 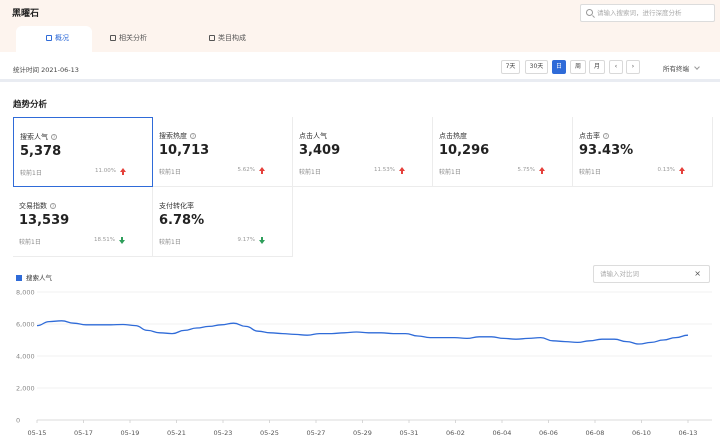 What do you see at coordinates (455, 433) in the screenshot?
I see `x-tick-label: 06-02` at bounding box center [455, 433].